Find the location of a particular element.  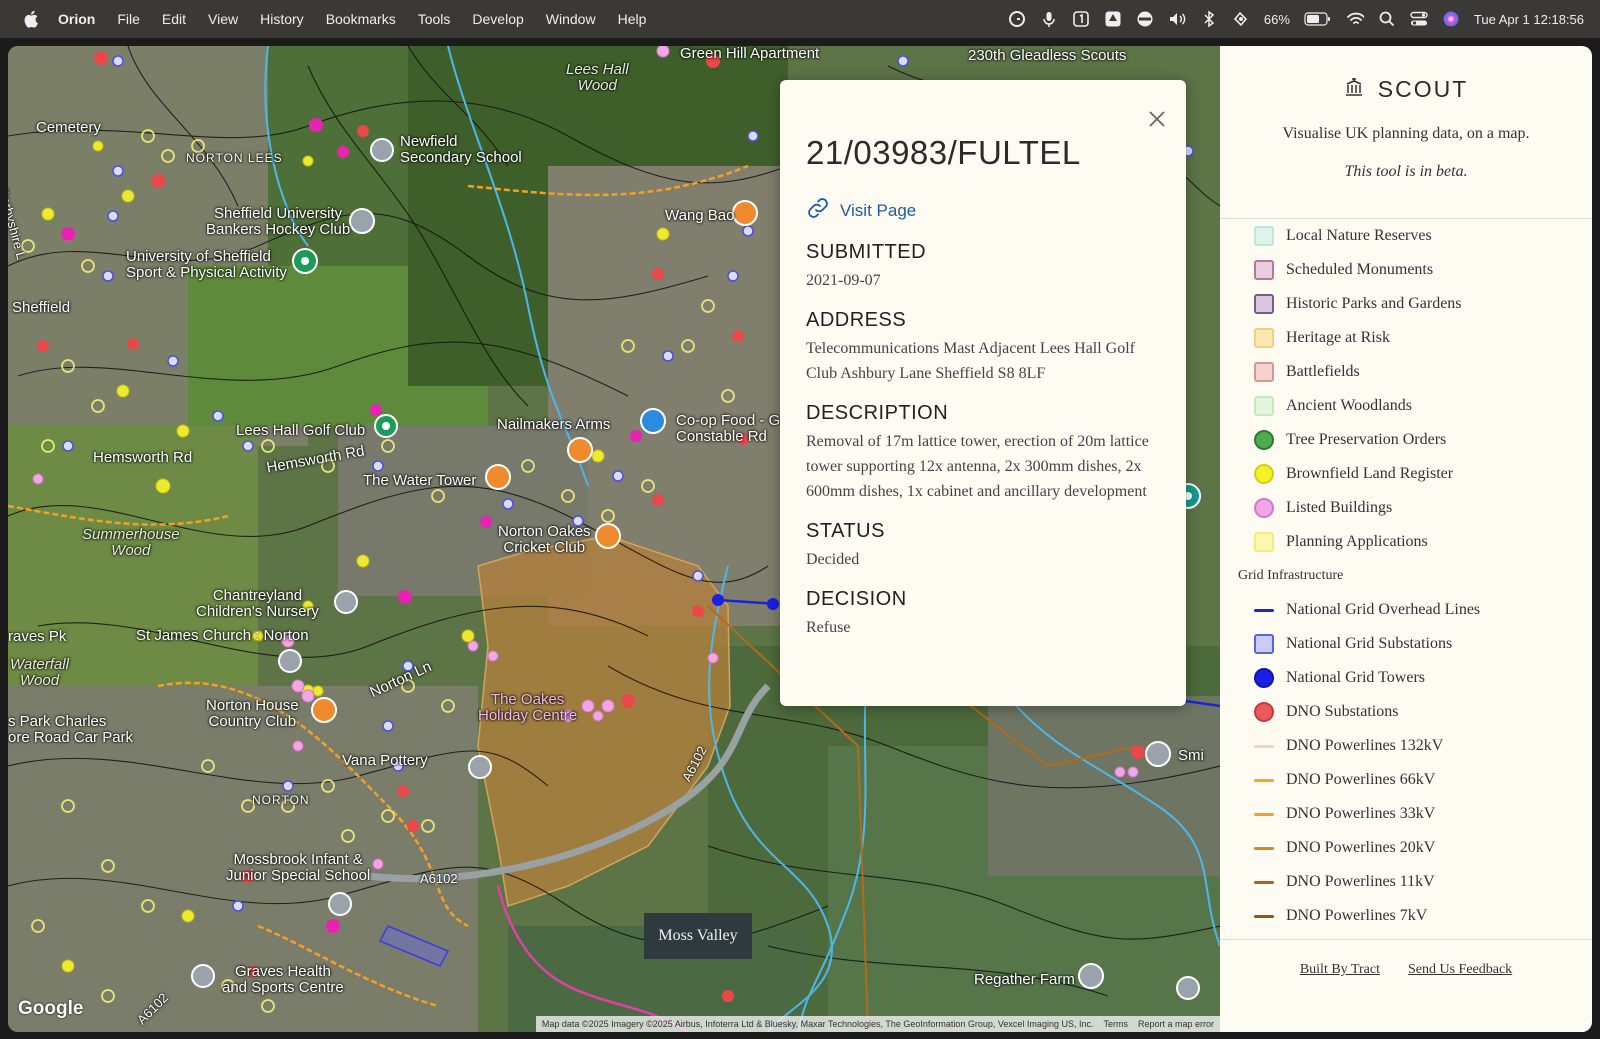

legend-item-dno-powerlines-11kv: DNO Powerlines 11kV is located at coordinates (1423, 882).